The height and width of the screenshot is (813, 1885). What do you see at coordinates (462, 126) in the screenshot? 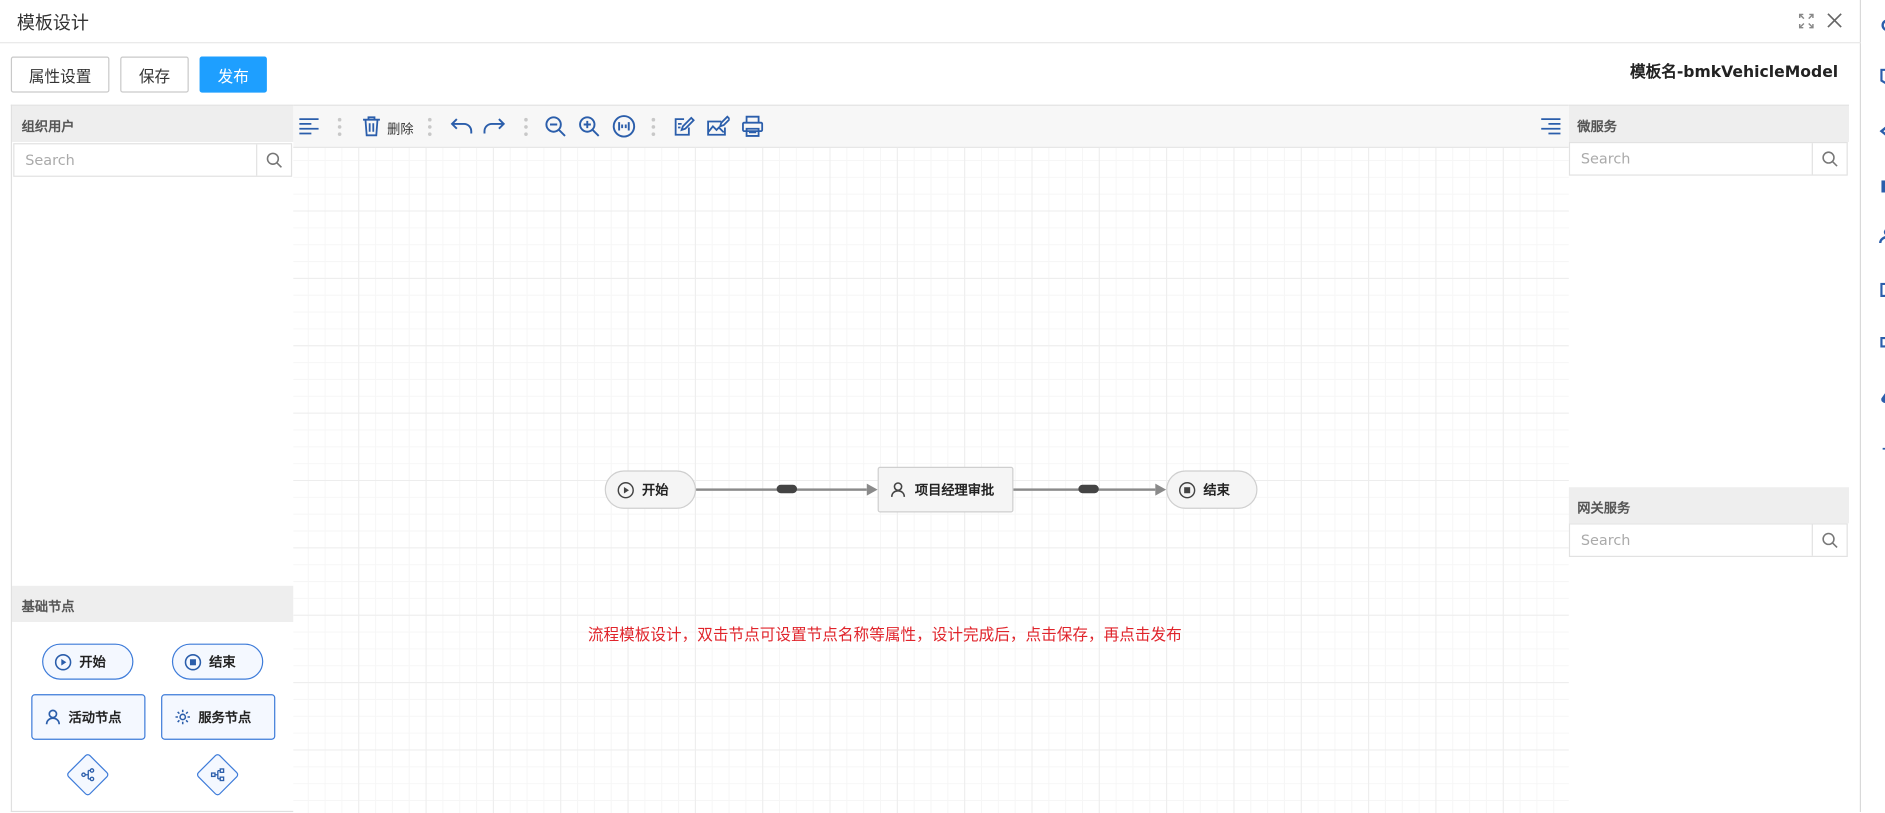
I see `undo-icon` at bounding box center [462, 126].